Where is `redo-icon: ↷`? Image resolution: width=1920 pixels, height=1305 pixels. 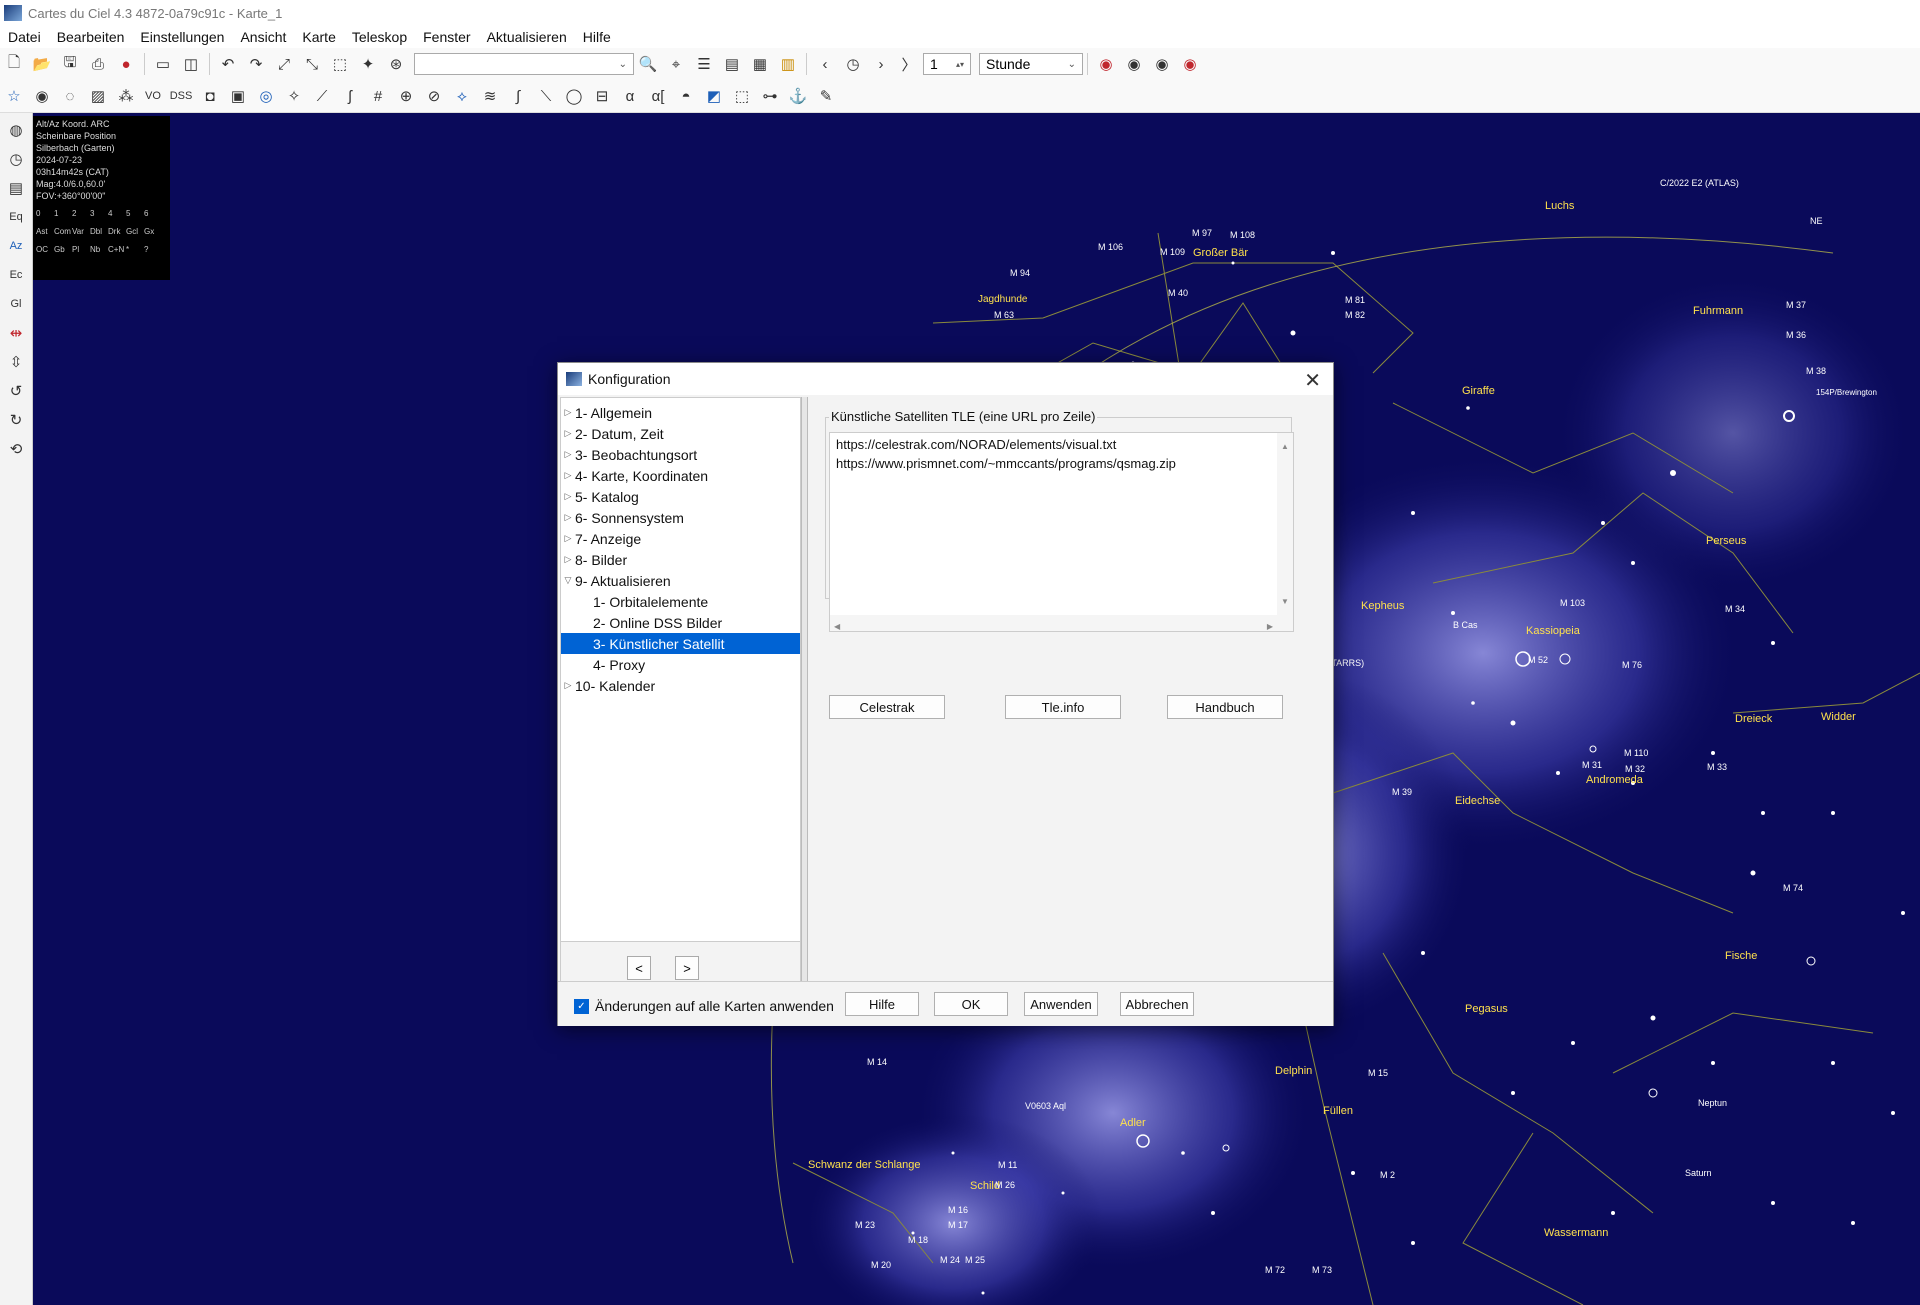 redo-icon: ↷ is located at coordinates (256, 64).